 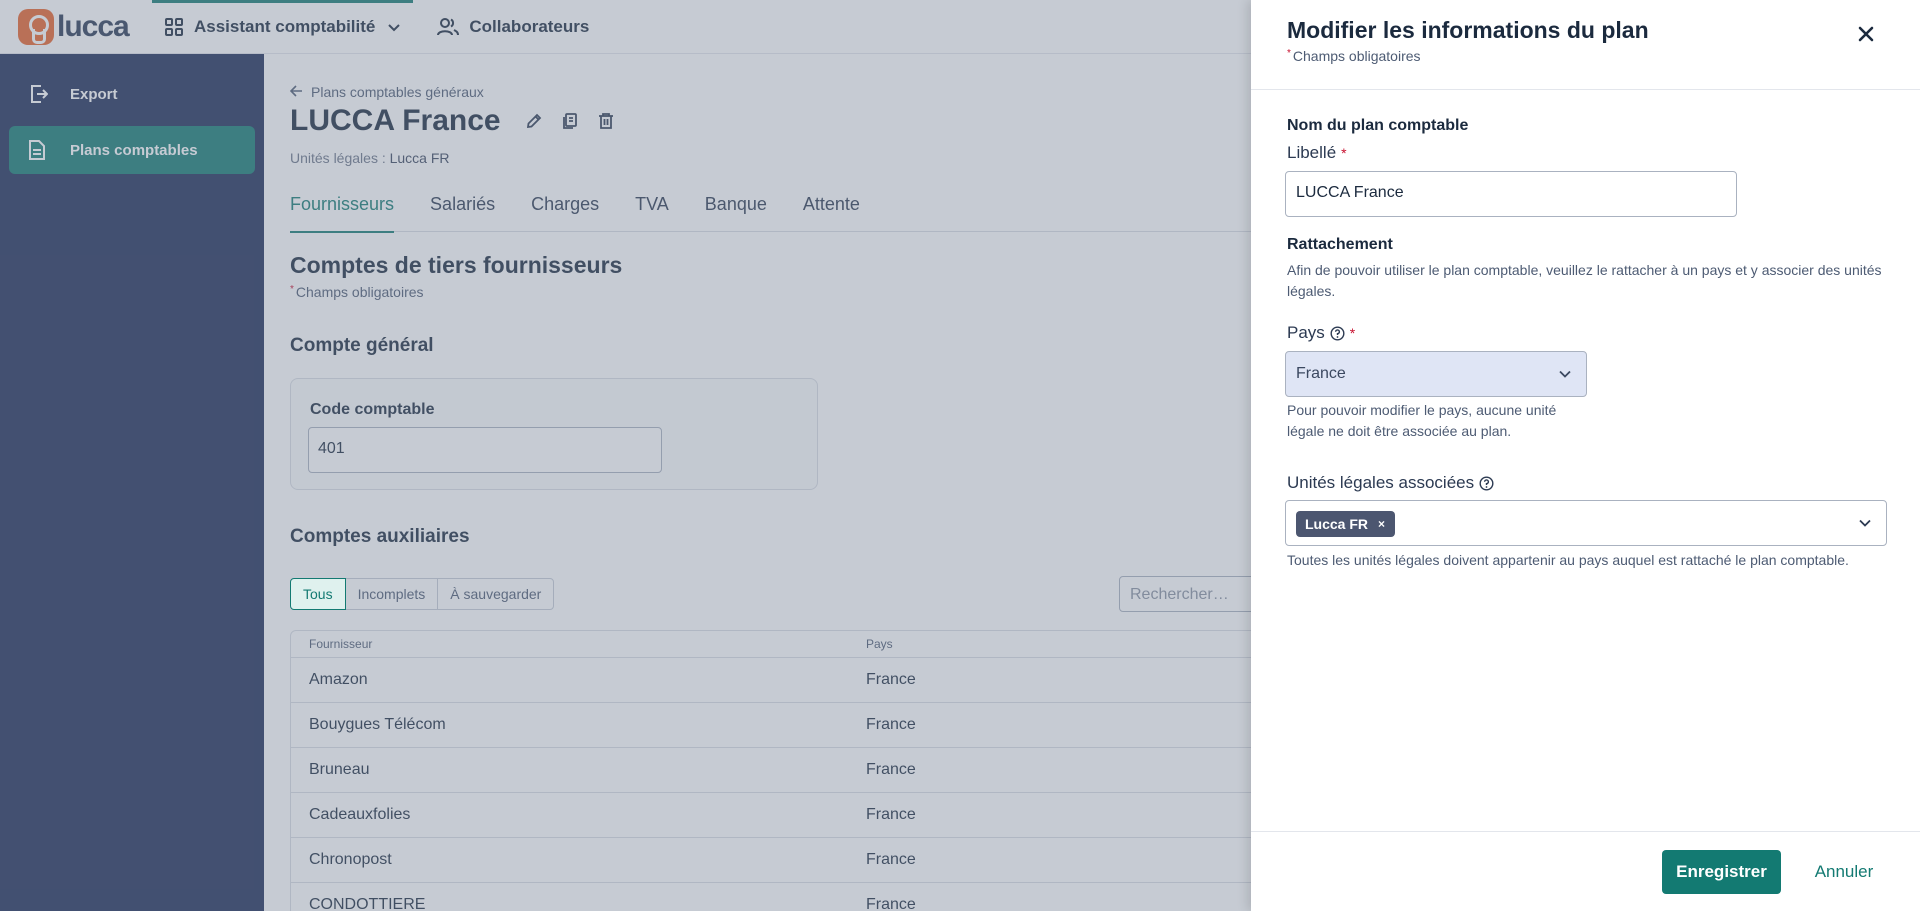 What do you see at coordinates (1585, 871) in the screenshot?
I see `panel-footer: Enregistrer Annuler` at bounding box center [1585, 871].